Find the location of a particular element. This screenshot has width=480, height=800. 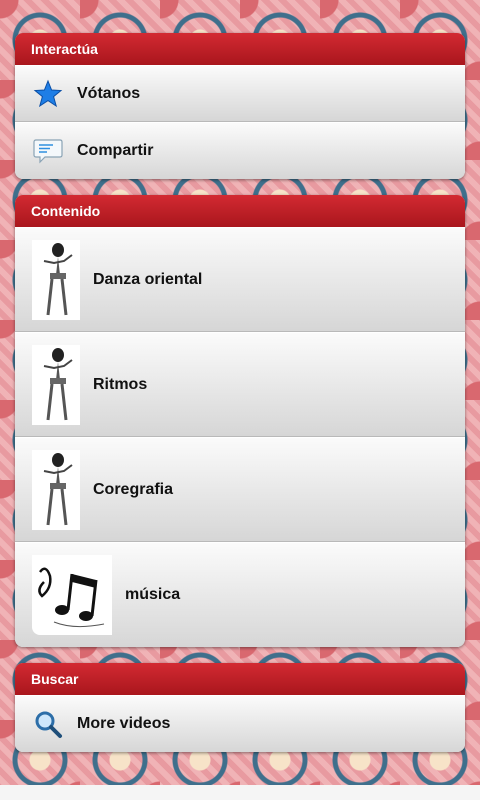

content-row-musica: música is located at coordinates (240, 594).